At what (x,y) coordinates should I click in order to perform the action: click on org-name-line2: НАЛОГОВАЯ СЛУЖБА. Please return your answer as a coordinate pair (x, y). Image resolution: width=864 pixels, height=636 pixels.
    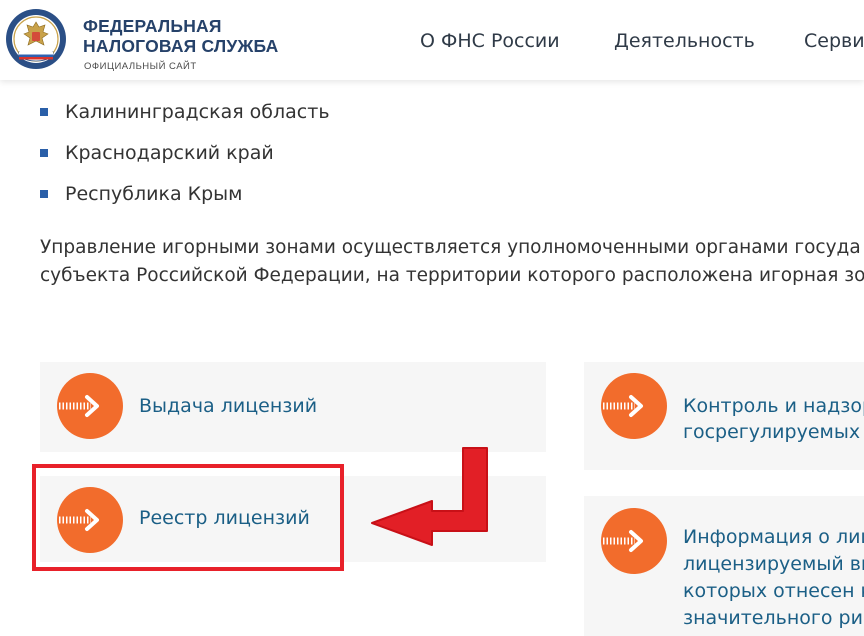
    Looking at the image, I should click on (181, 46).